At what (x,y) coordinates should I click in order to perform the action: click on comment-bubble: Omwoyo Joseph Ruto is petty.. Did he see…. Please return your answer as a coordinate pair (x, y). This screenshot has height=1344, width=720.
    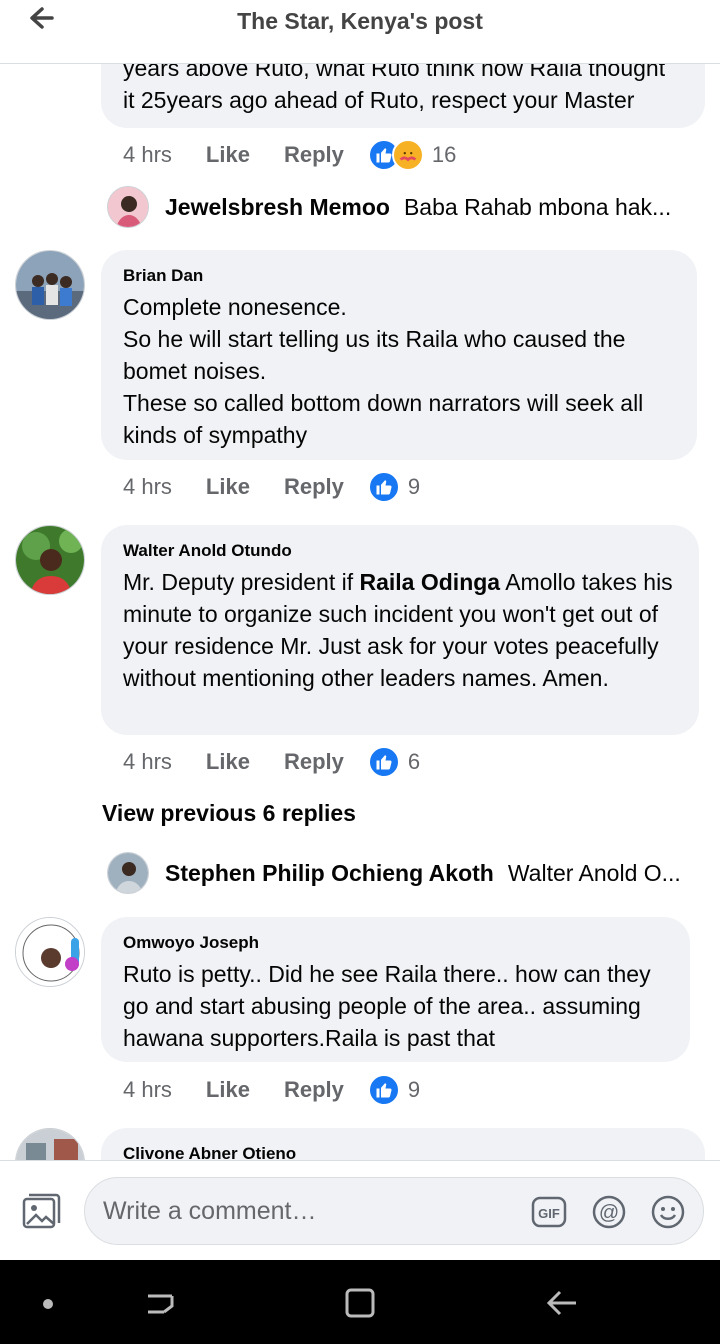
    Looking at the image, I should click on (395, 989).